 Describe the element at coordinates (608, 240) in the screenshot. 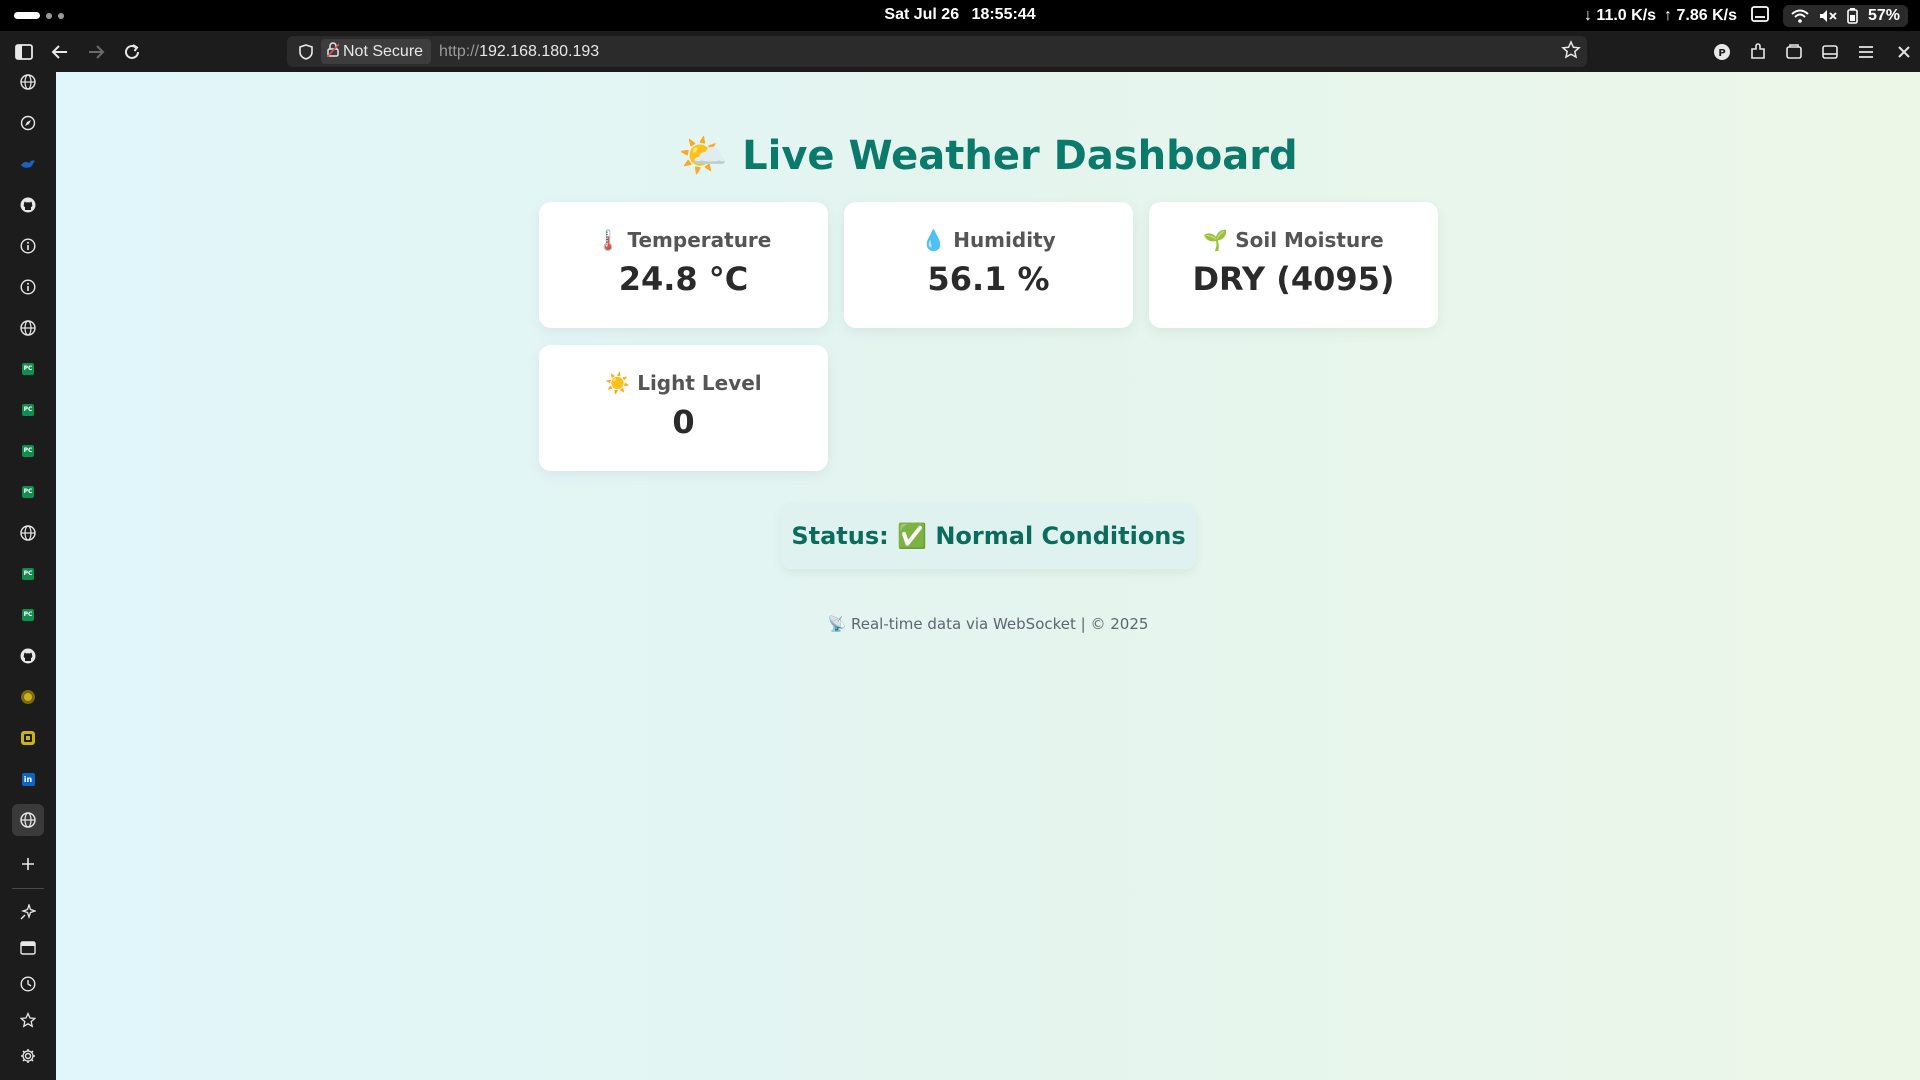

I see `thermometer-icon: 🌡️` at that location.